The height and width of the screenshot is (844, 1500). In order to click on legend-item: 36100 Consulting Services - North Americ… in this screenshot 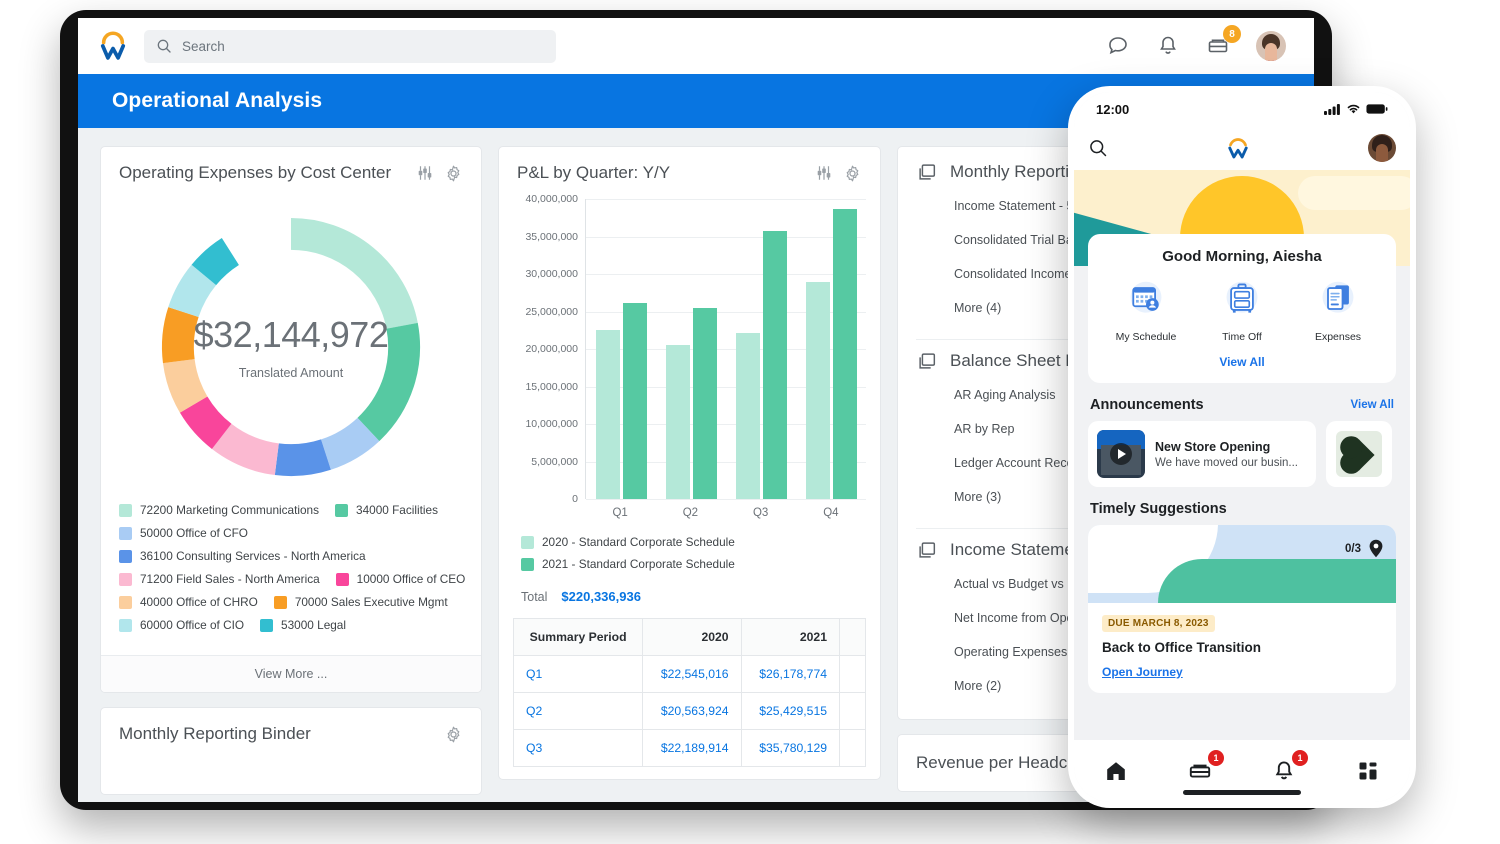, I will do `click(242, 556)`.